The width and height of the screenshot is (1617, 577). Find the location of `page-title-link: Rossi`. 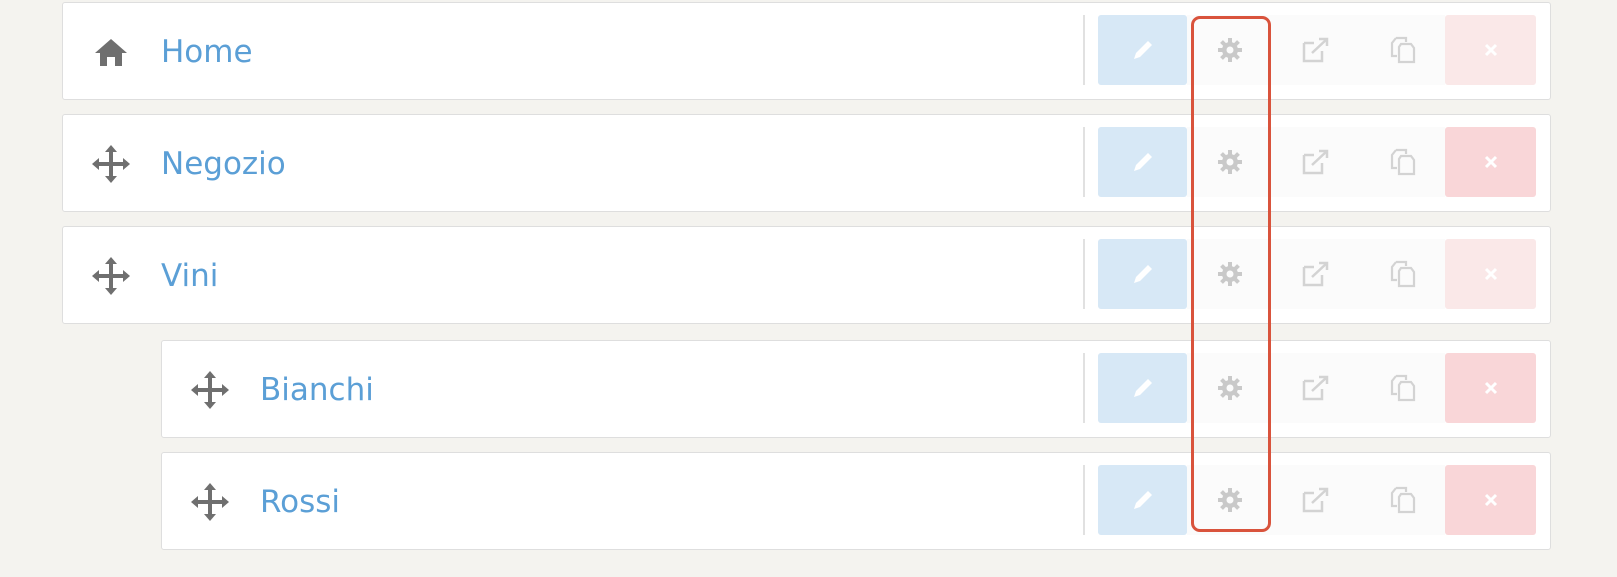

page-title-link: Rossi is located at coordinates (300, 502).